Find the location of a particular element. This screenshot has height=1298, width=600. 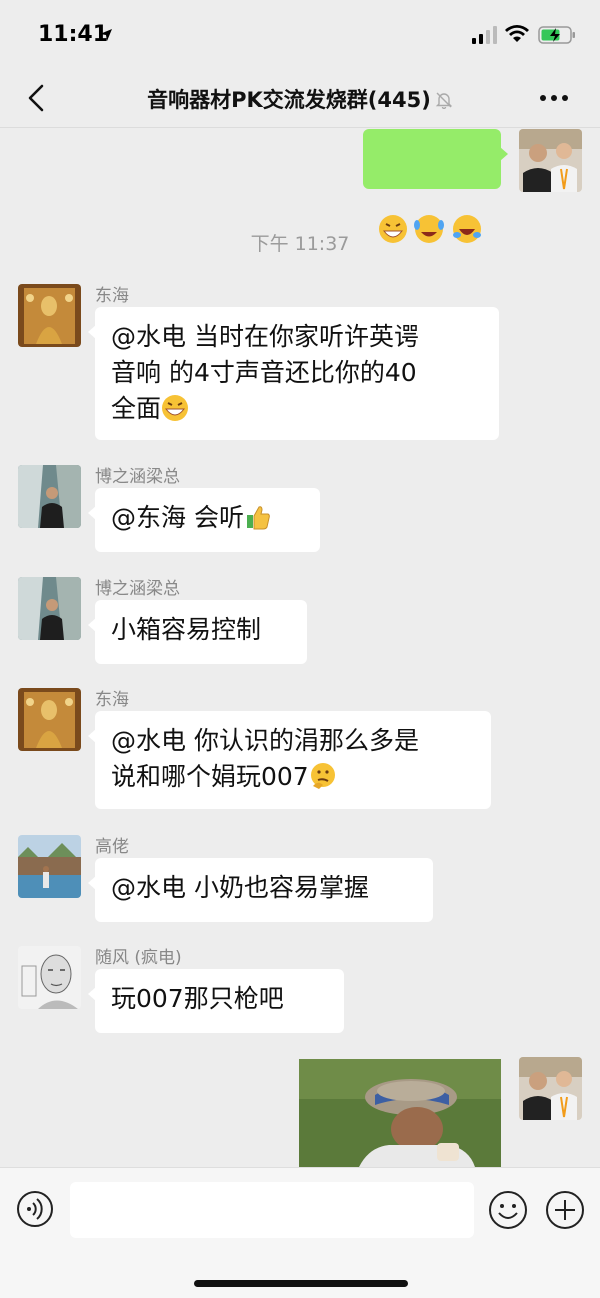

muted-bell-icon is located at coordinates (444, 100).